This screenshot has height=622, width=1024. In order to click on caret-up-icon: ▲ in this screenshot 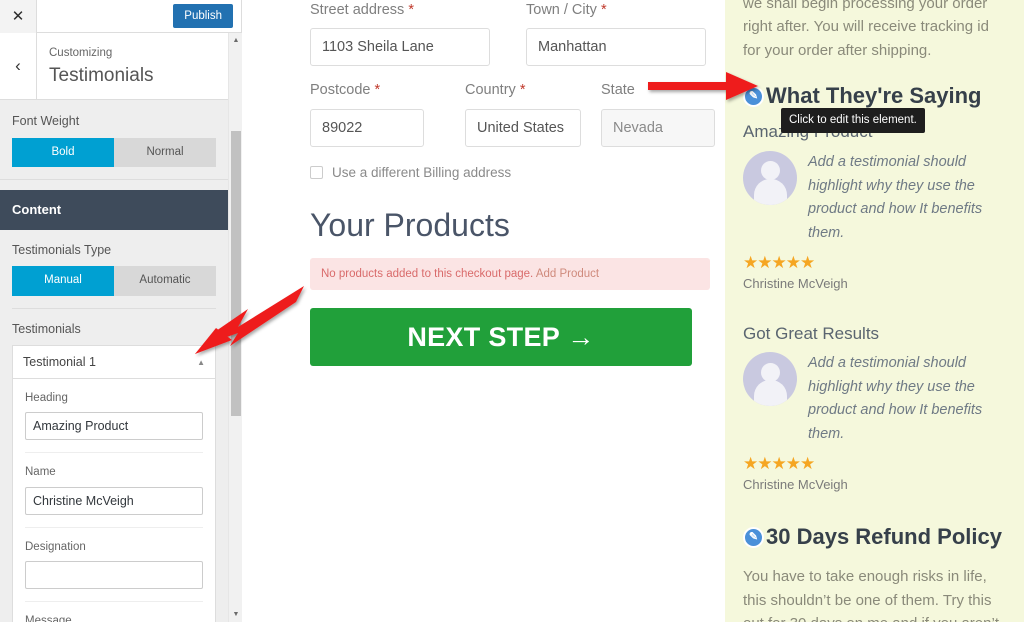, I will do `click(201, 362)`.